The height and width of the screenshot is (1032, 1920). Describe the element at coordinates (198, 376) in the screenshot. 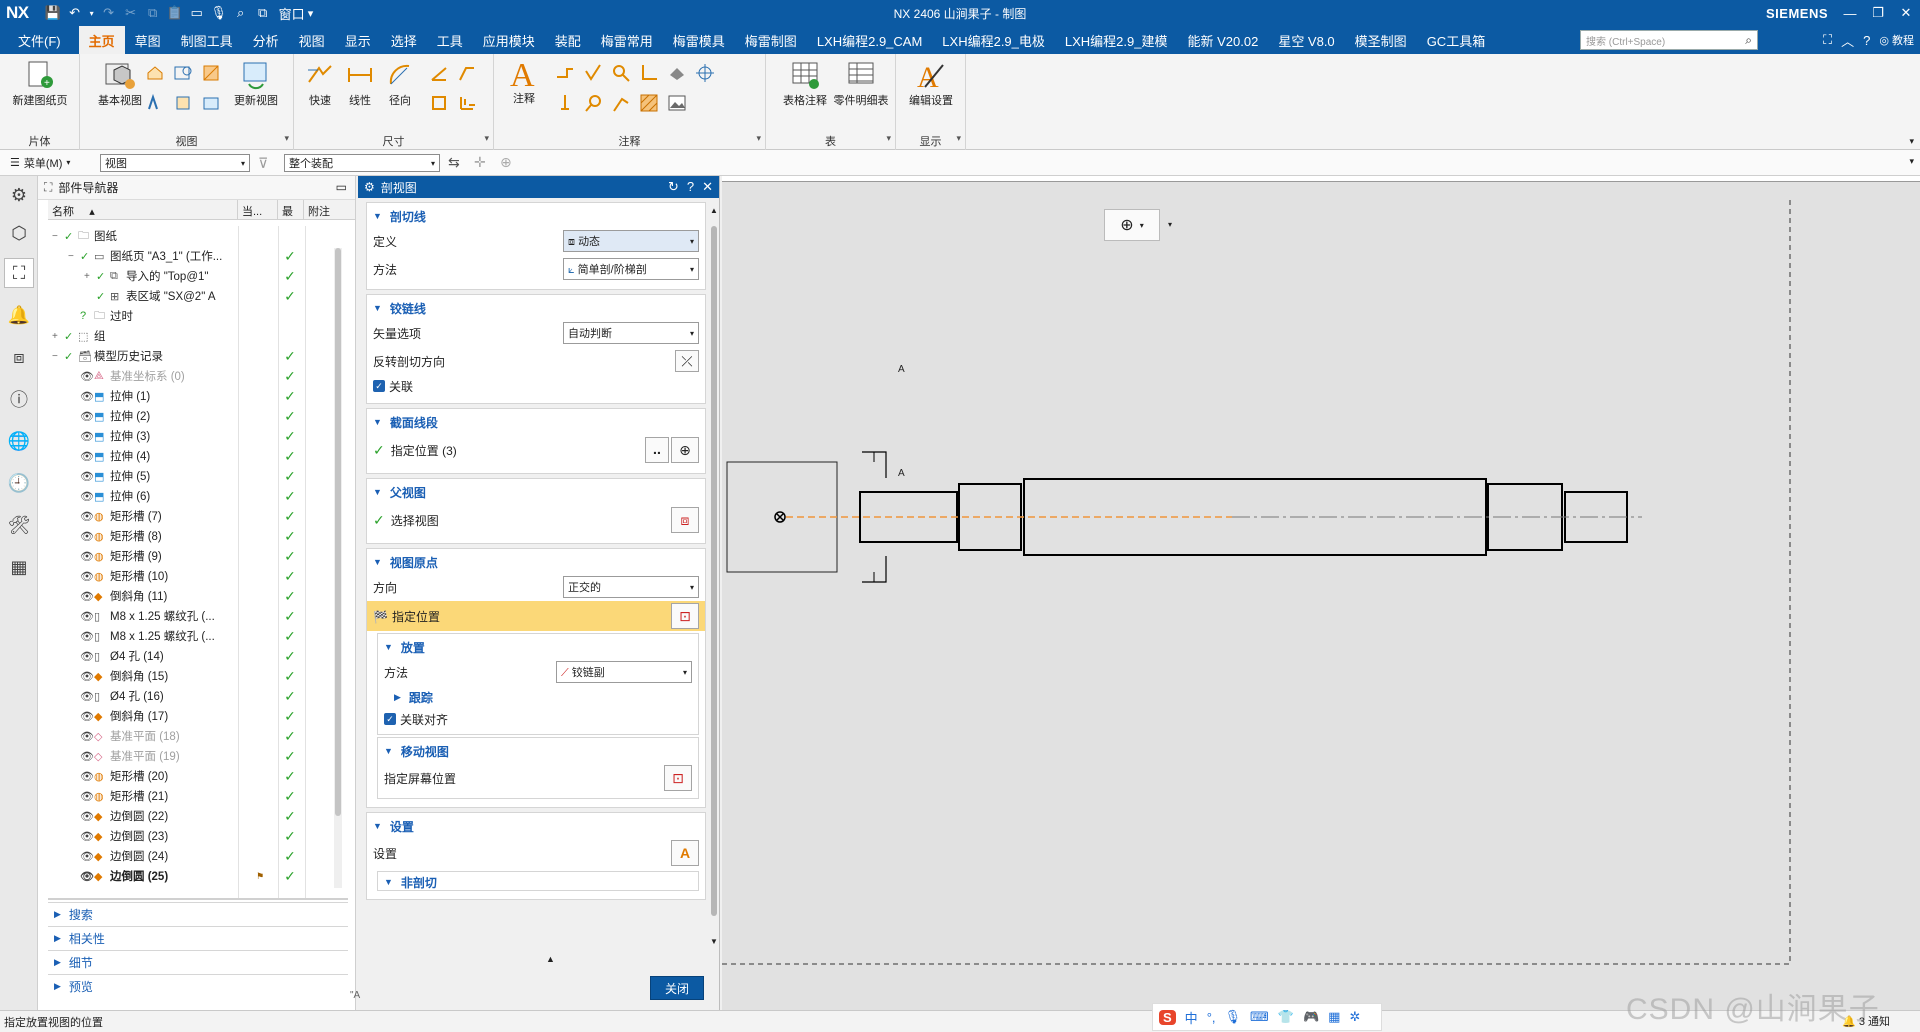

I see `navigator-row: 👁 ⟁ 基准坐标系 (0) ✓` at that location.